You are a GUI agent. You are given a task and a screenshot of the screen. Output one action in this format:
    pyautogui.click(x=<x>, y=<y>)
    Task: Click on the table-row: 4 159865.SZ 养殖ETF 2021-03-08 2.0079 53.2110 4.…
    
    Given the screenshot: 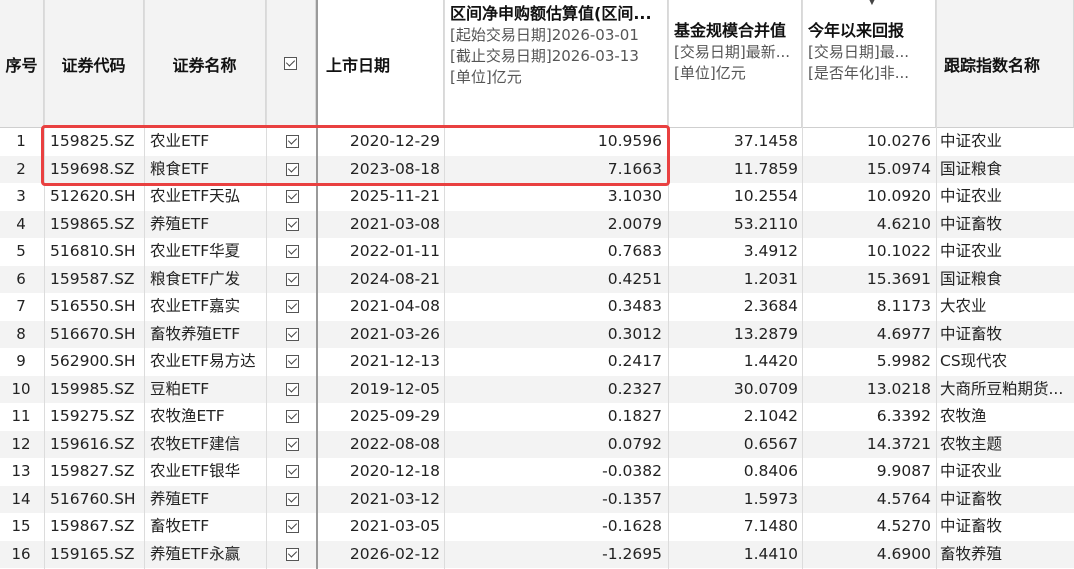 What is the action you would take?
    pyautogui.click(x=537, y=224)
    